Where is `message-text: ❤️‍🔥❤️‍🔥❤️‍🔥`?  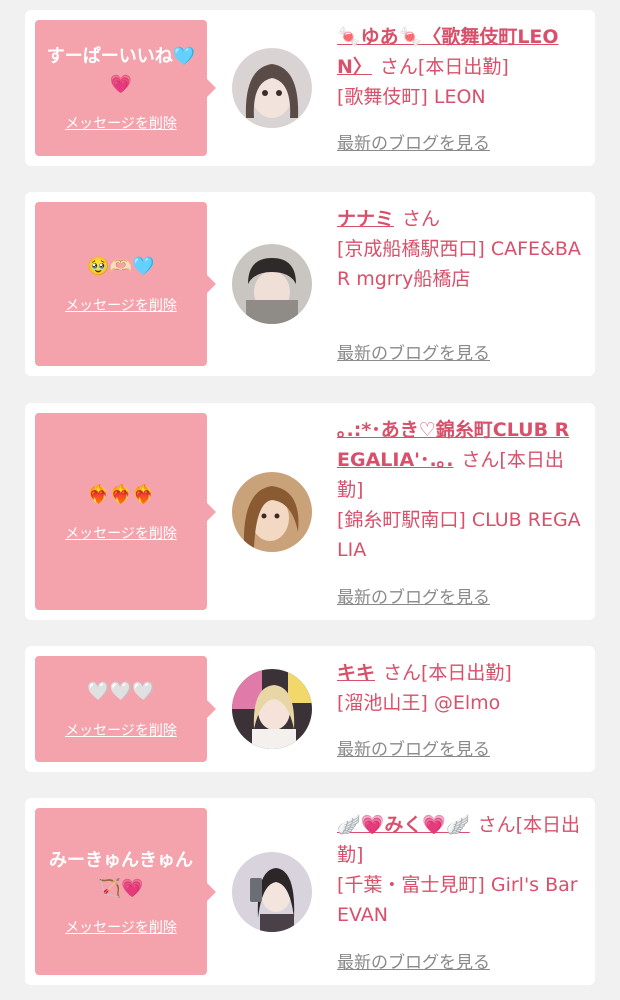 message-text: ❤️‍🔥❤️‍🔥❤️‍🔥 is located at coordinates (121, 494).